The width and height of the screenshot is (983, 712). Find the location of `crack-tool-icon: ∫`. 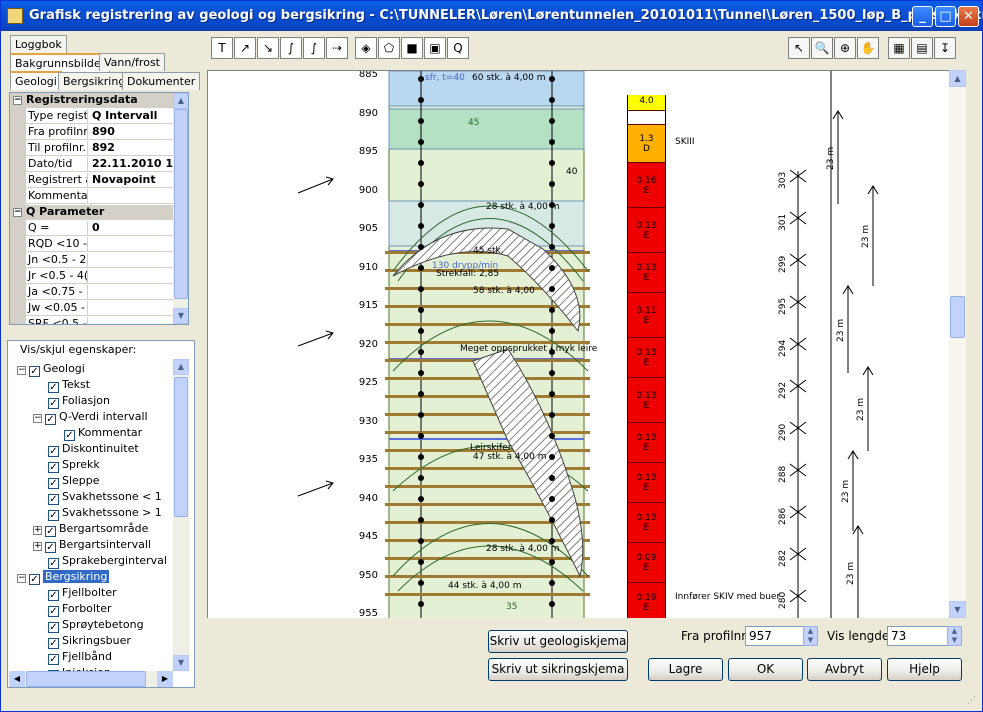

crack-tool-icon: ∫ is located at coordinates (314, 48).